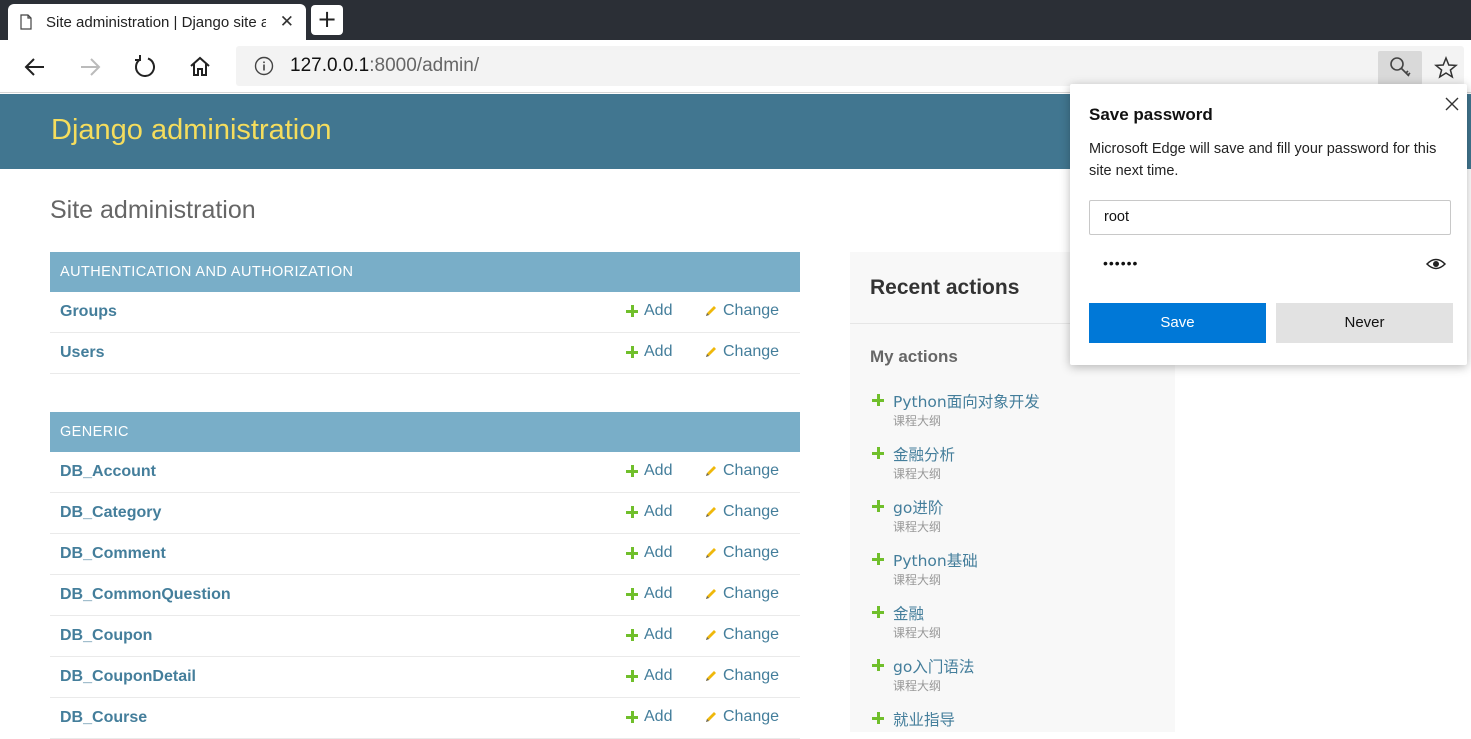 This screenshot has width=1471, height=739. What do you see at coordinates (1270, 217) in the screenshot?
I see `username-field: root` at bounding box center [1270, 217].